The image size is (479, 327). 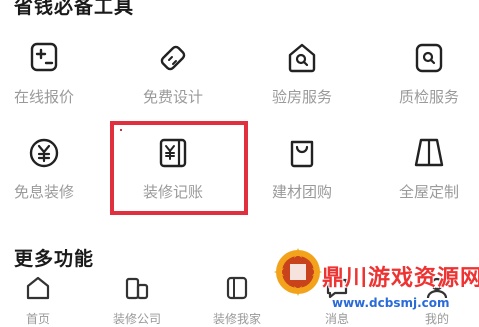 I want to click on section-title-more: 更多功能, so click(x=54, y=259).